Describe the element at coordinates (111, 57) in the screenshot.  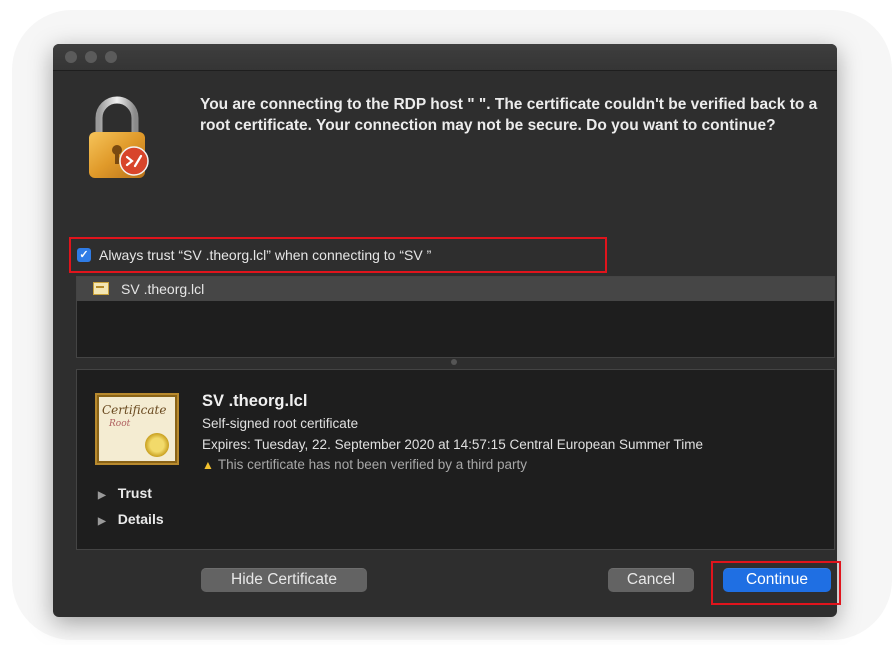
I see `zoom-window-button` at that location.